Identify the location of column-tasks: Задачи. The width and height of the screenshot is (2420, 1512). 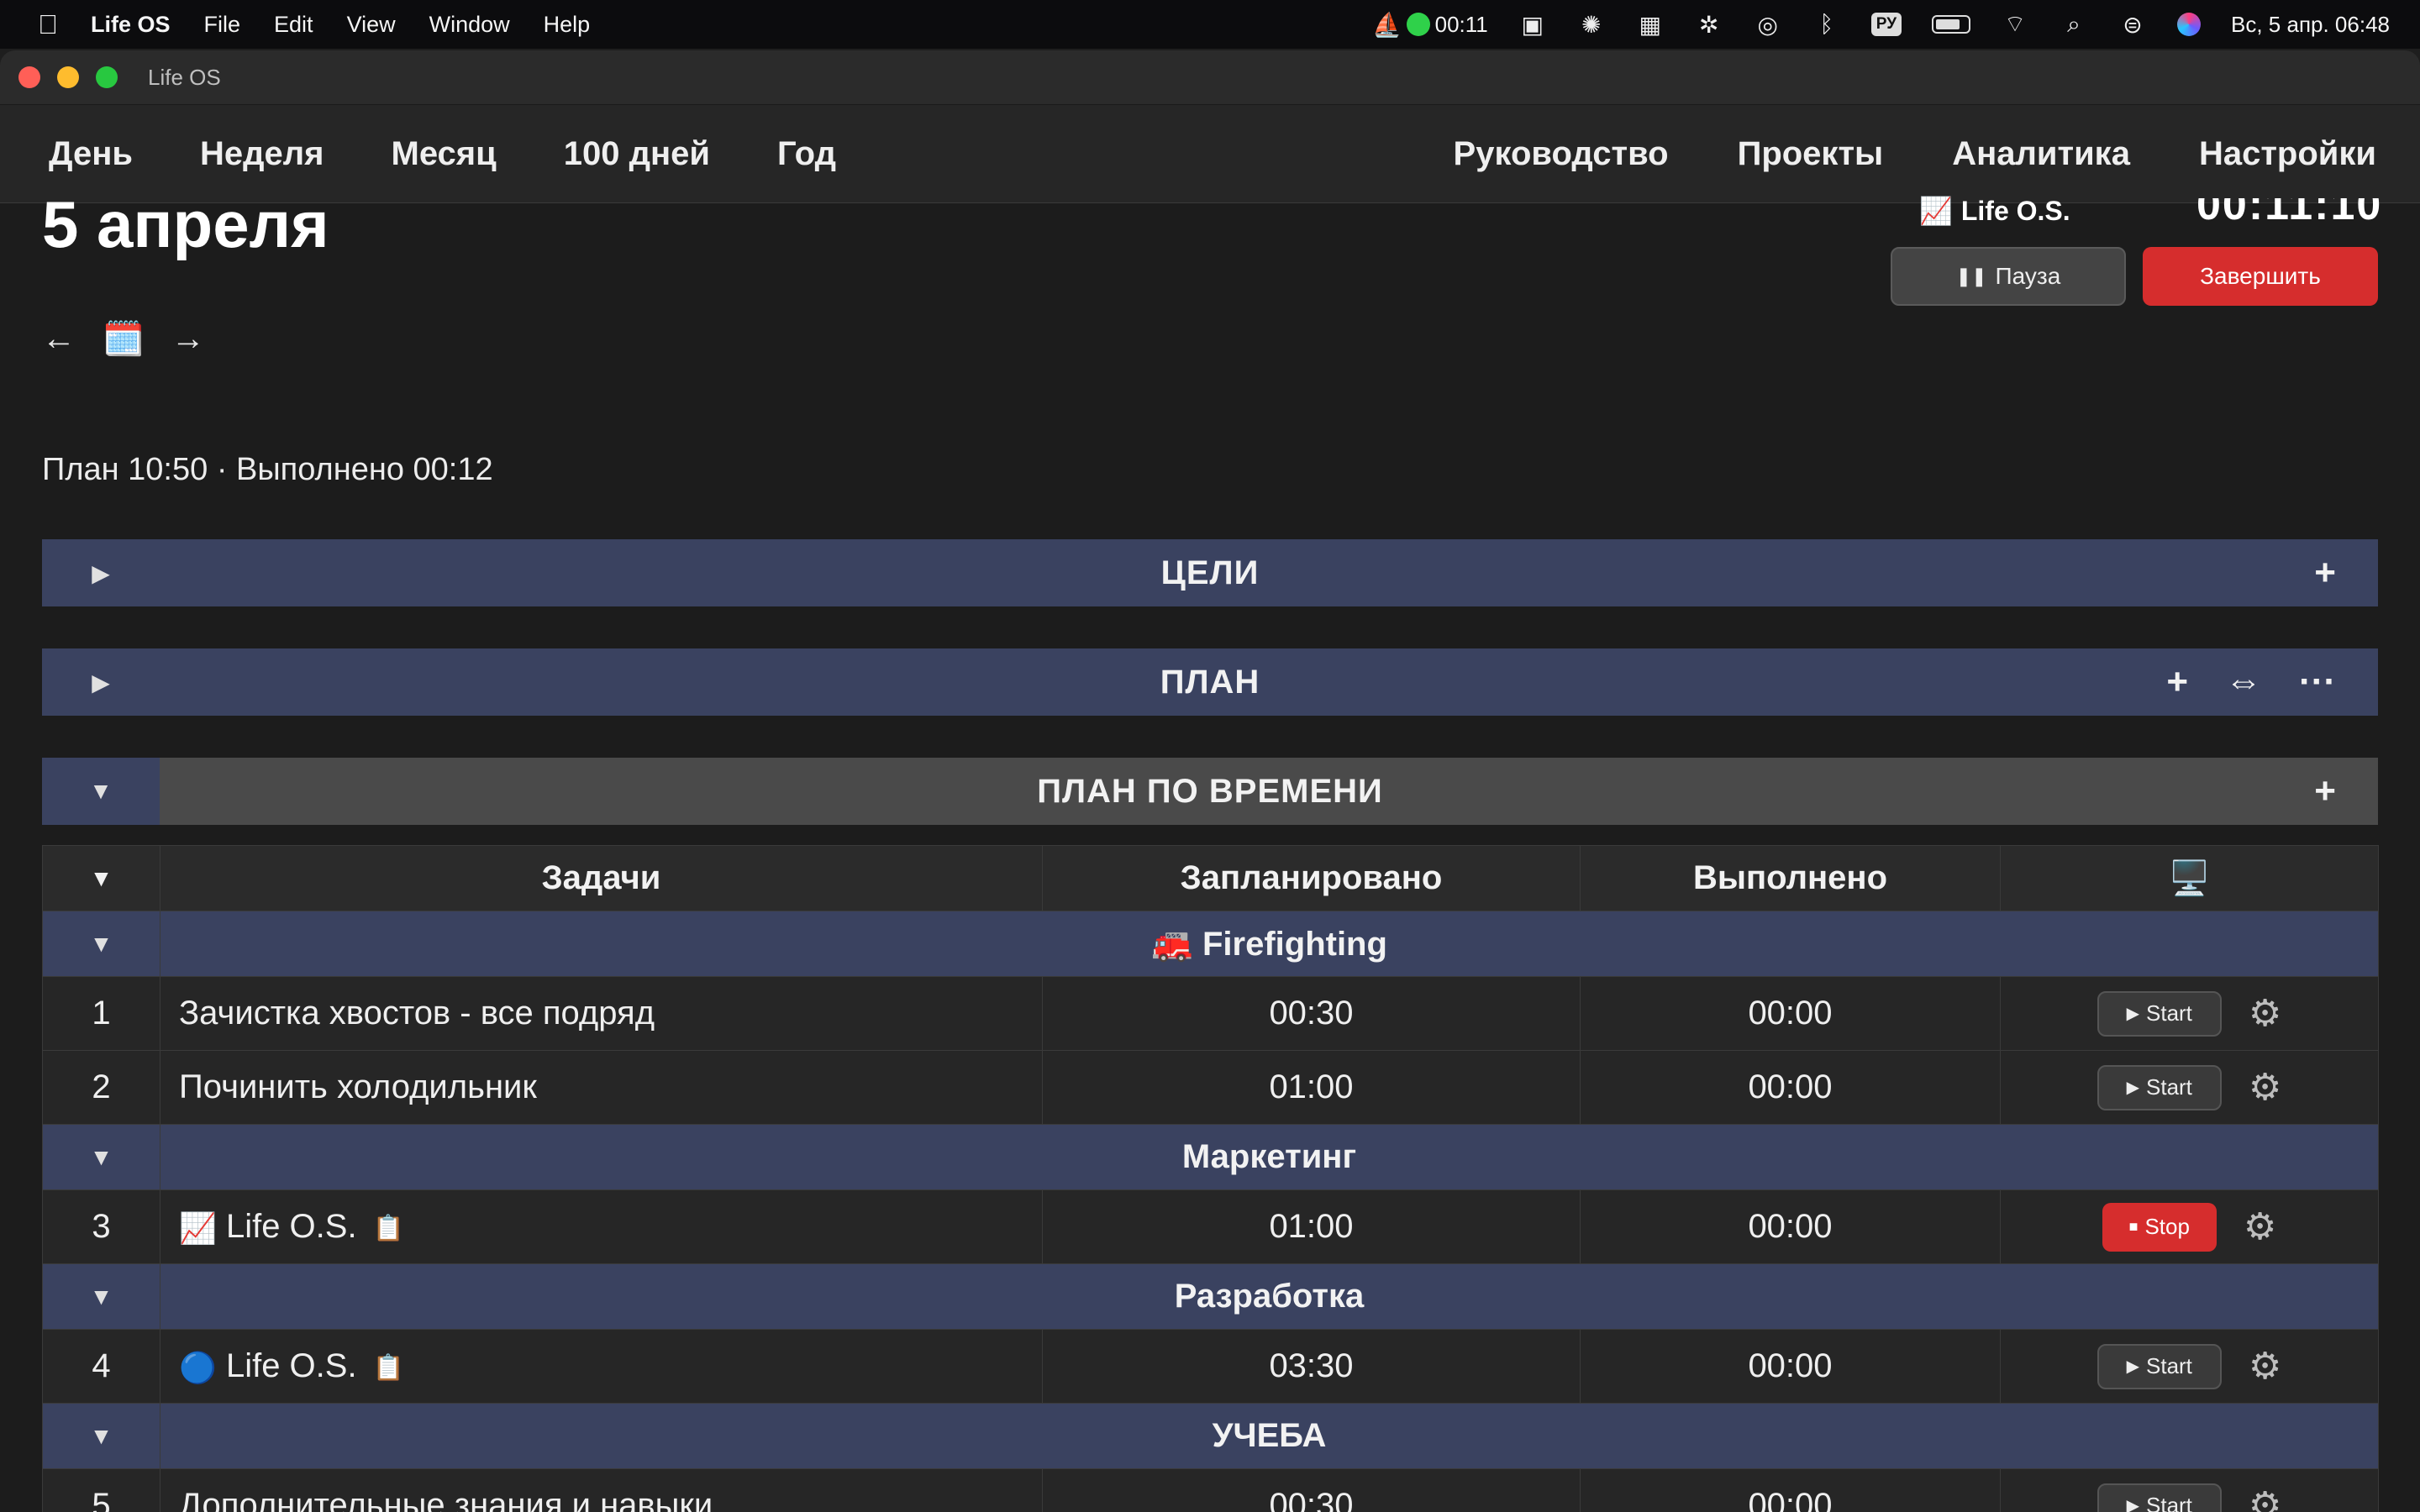
(601, 878).